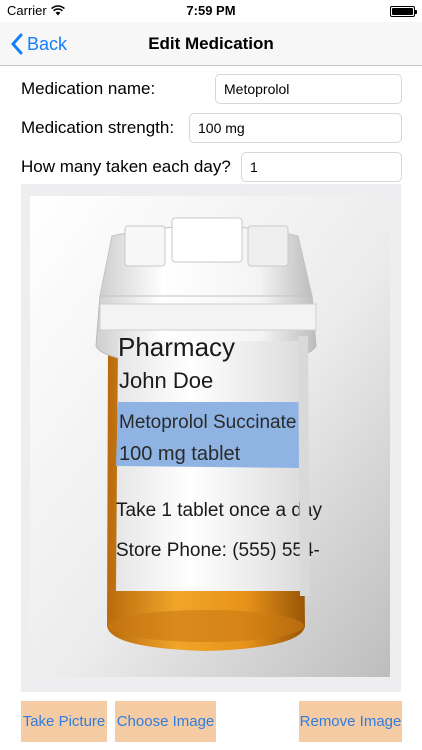 This screenshot has width=422, height=750. What do you see at coordinates (98, 127) in the screenshot?
I see `medication-strength-label: Medication strength:` at bounding box center [98, 127].